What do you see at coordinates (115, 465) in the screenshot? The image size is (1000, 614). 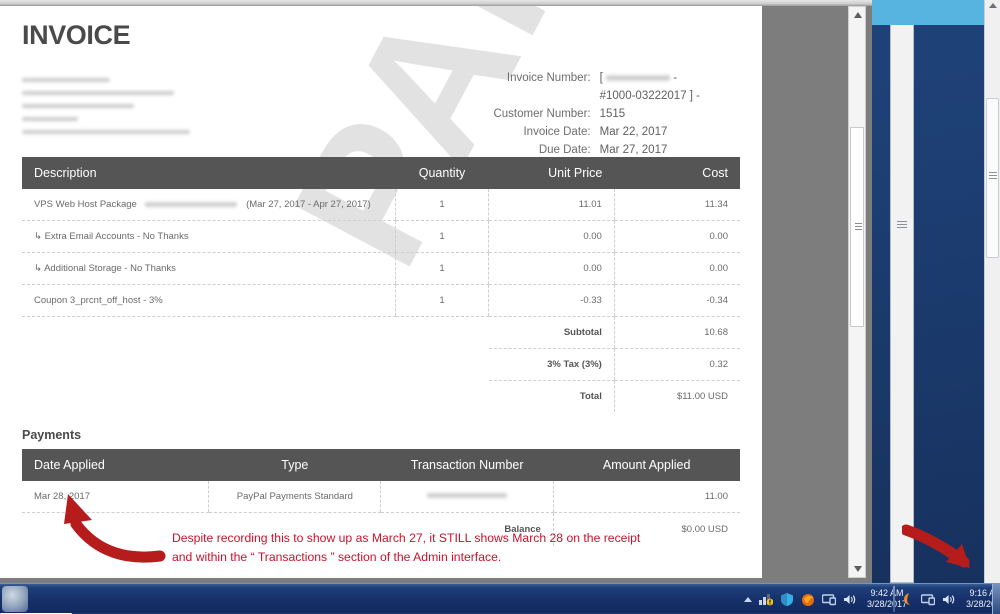 I see `column-header-date-applied: Date Applied` at bounding box center [115, 465].